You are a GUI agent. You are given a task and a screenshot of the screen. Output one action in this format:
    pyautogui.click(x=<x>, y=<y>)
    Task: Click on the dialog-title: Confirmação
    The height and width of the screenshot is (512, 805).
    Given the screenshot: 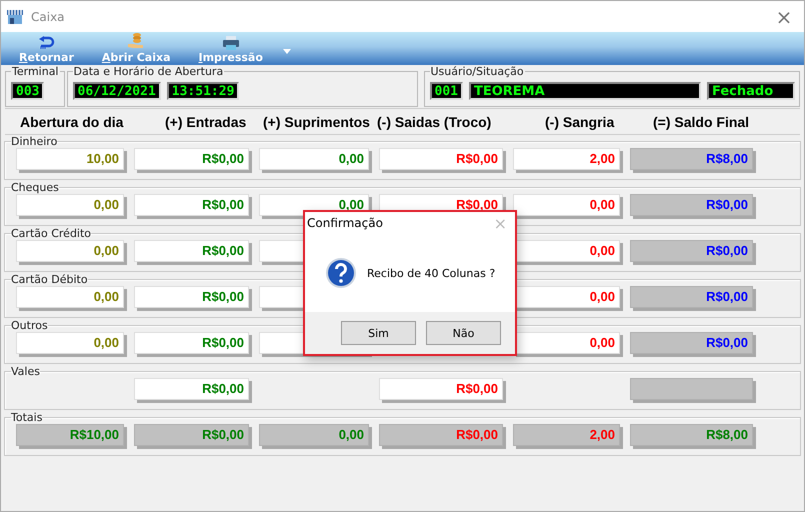 What is the action you would take?
    pyautogui.click(x=345, y=223)
    